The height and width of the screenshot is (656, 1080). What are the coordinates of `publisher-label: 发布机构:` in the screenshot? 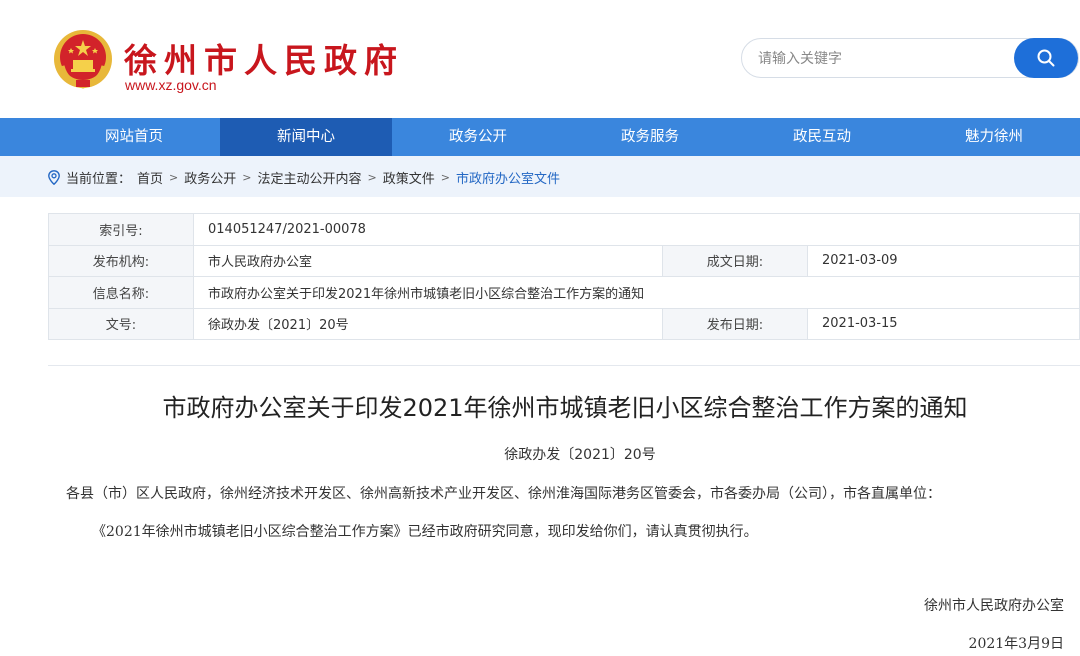 It's located at (121, 260).